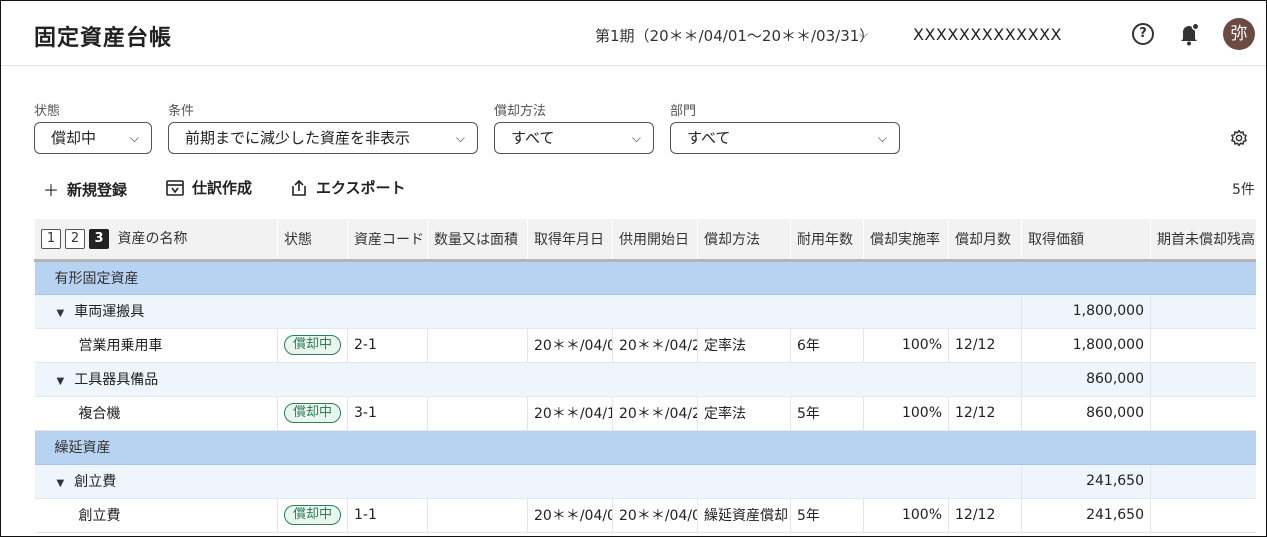 The height and width of the screenshot is (537, 1267). What do you see at coordinates (97, 189) in the screenshot?
I see `new-asset-label: 新規登録` at bounding box center [97, 189].